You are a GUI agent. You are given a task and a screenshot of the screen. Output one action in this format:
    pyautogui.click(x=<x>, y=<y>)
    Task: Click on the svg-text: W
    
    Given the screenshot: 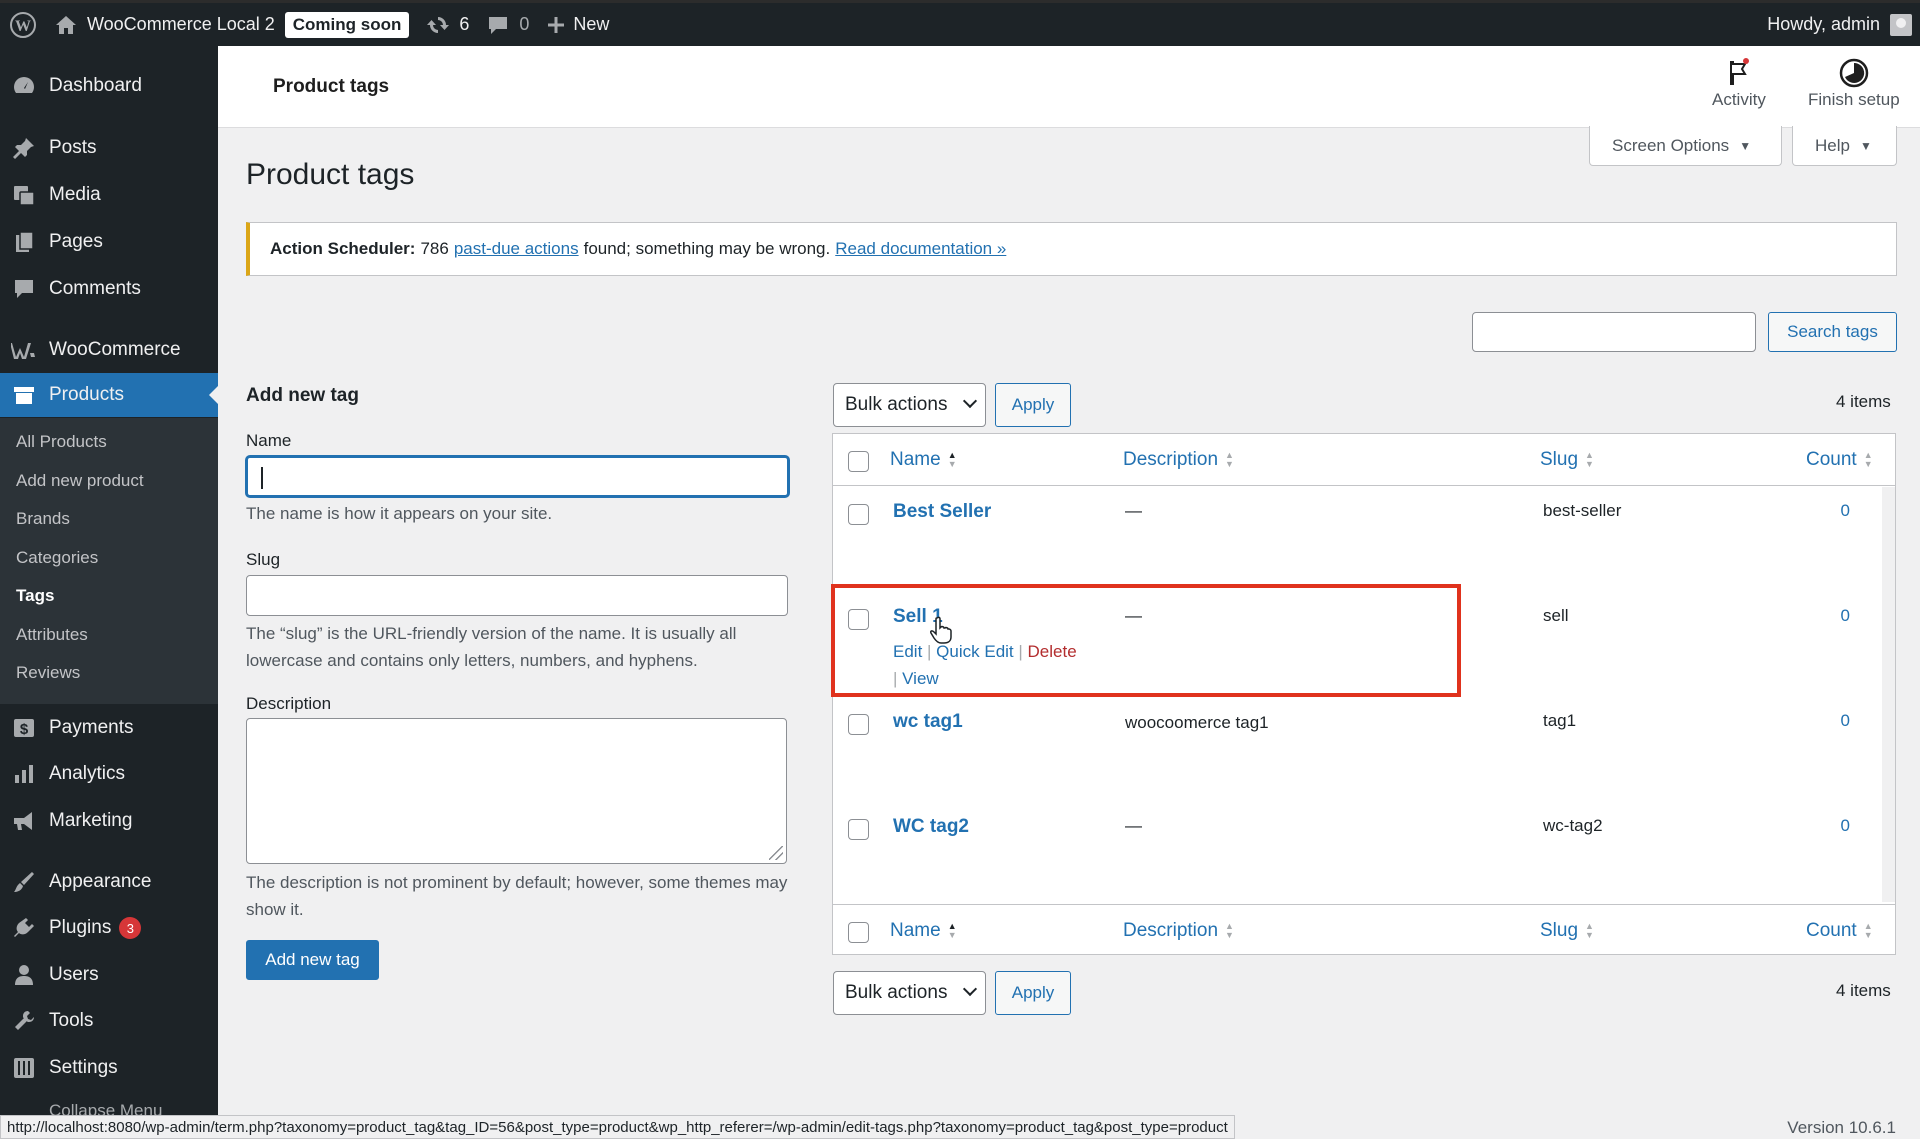 What is the action you would take?
    pyautogui.click(x=23, y=26)
    